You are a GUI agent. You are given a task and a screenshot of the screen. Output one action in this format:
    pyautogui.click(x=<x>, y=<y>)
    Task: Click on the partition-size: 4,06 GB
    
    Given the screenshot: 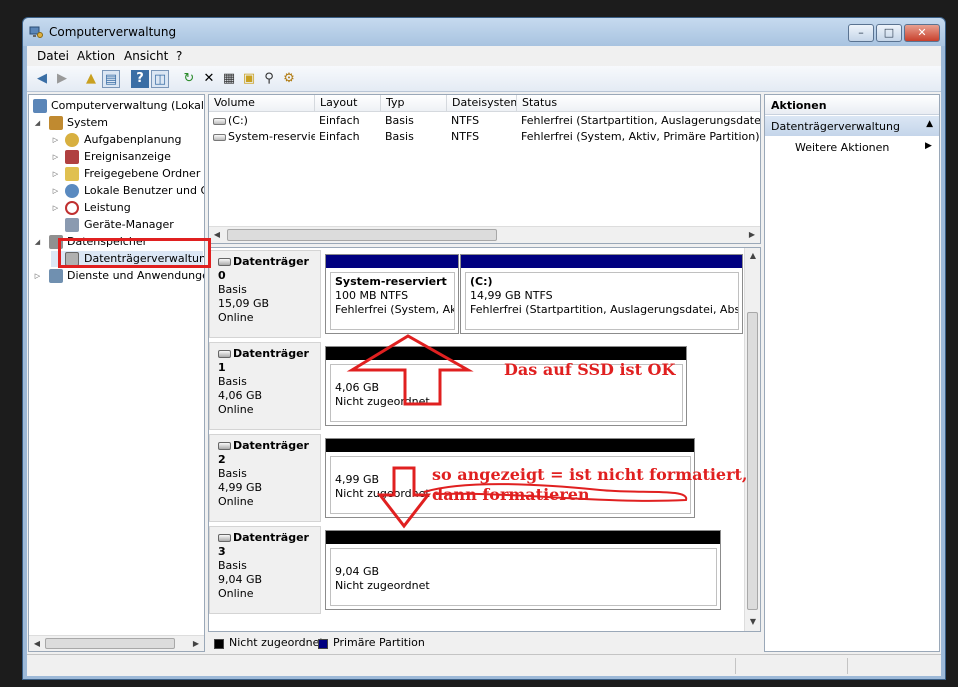 What is the action you would take?
    pyautogui.click(x=357, y=387)
    